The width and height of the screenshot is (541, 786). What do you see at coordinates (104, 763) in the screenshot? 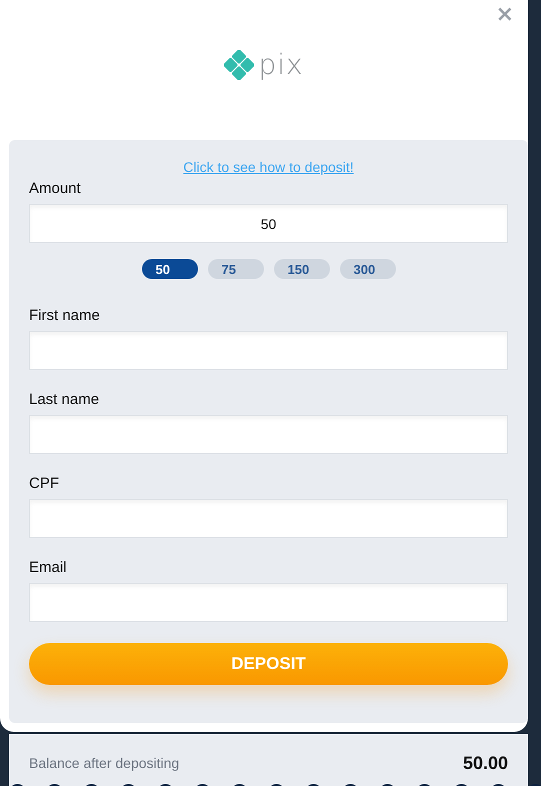
I see `balance-label: Balance after depositing` at bounding box center [104, 763].